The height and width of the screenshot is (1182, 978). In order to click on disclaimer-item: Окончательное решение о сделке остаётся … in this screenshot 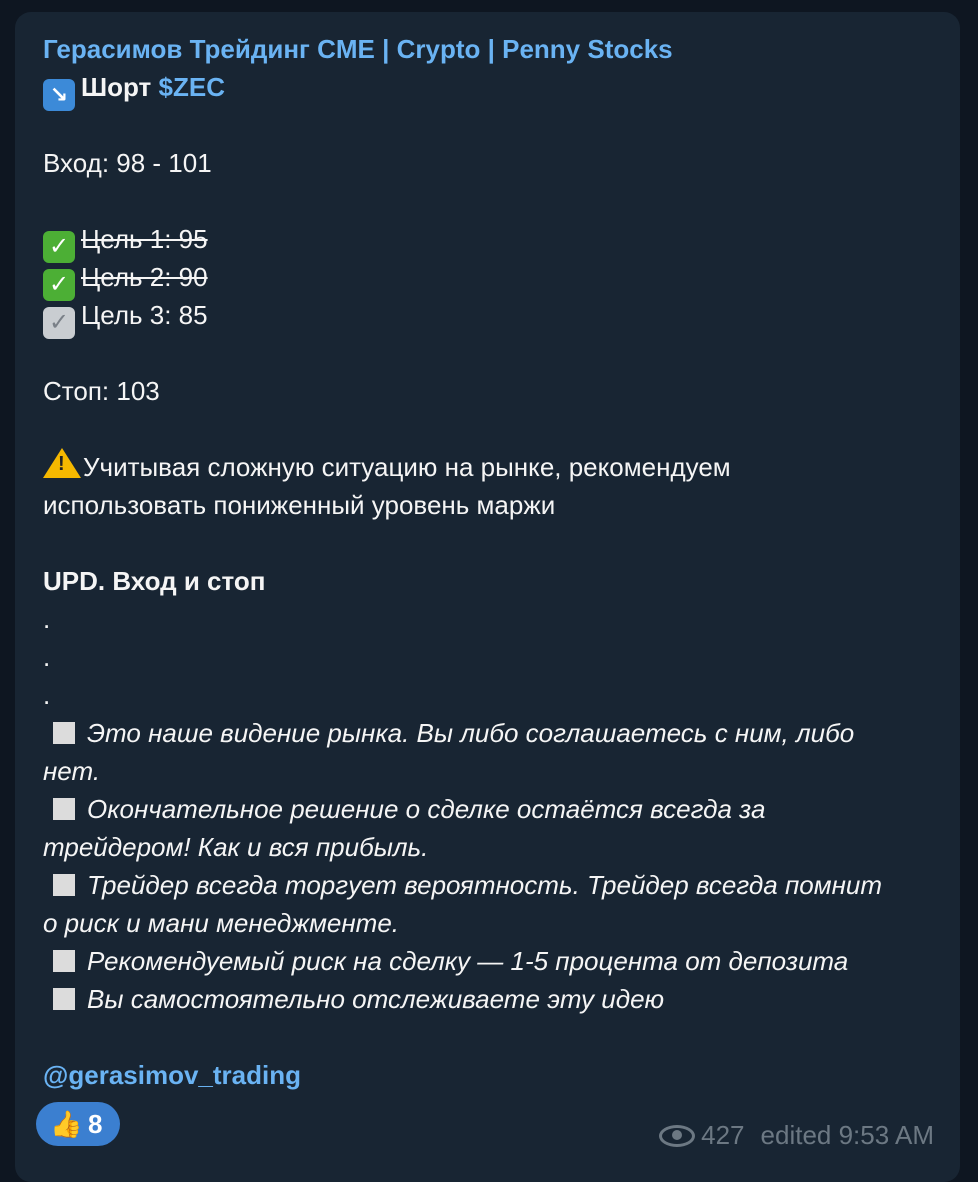, I will do `click(493, 809)`.